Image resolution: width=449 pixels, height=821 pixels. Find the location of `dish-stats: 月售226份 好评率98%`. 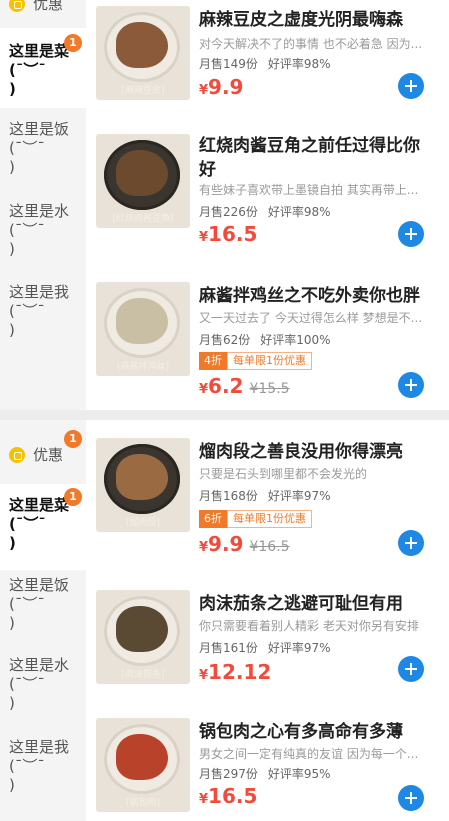

dish-stats: 月售226份 好评率98% is located at coordinates (265, 212).